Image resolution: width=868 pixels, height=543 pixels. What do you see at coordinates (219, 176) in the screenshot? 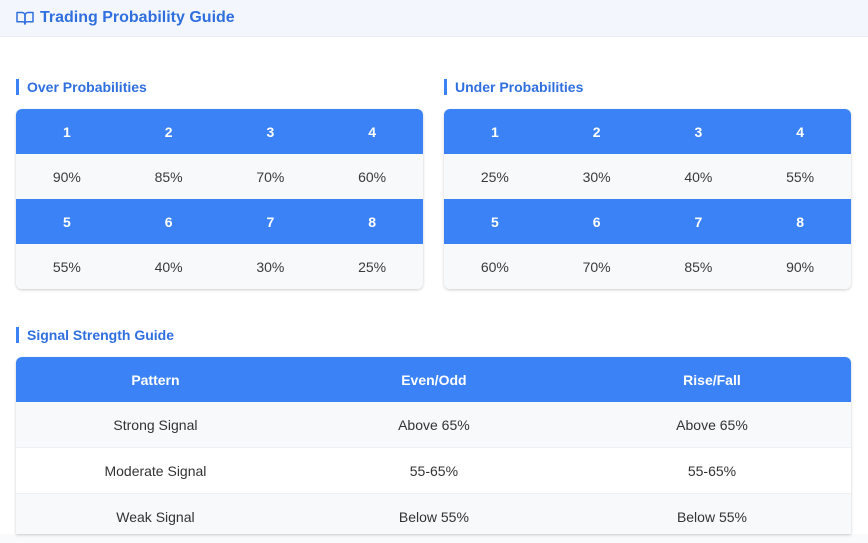
I see `over-value-row: 90% 85% 70% 60%` at bounding box center [219, 176].